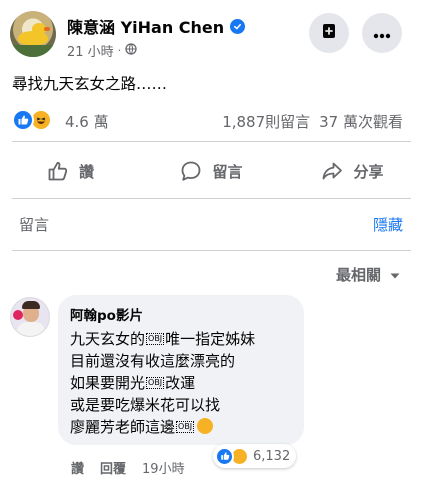  Describe the element at coordinates (34, 225) in the screenshot. I see `comments-title: 留言` at that location.